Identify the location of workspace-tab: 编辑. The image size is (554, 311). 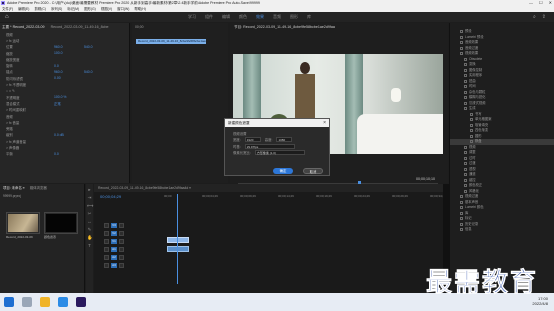
(226, 17).